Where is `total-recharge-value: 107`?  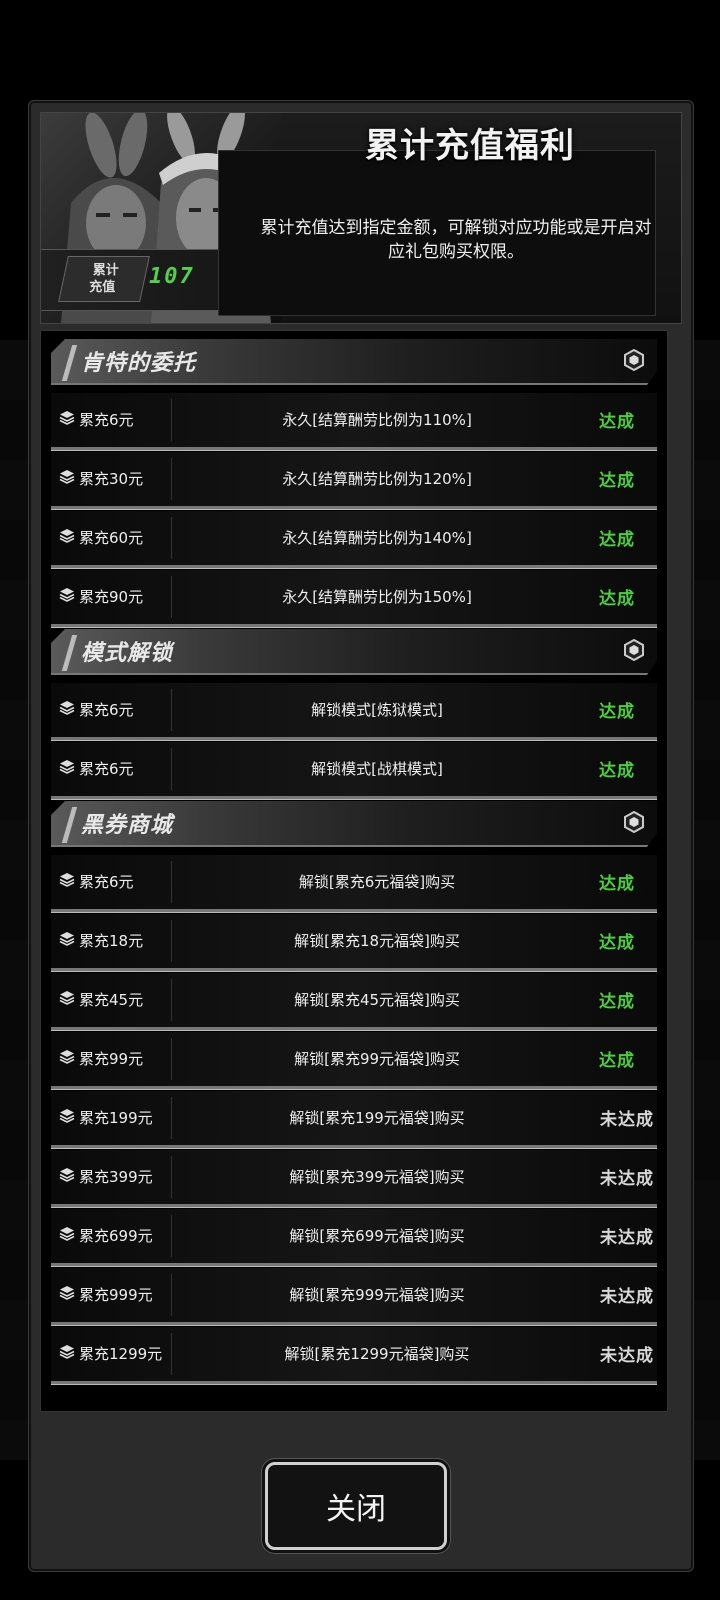 total-recharge-value: 107 is located at coordinates (172, 276).